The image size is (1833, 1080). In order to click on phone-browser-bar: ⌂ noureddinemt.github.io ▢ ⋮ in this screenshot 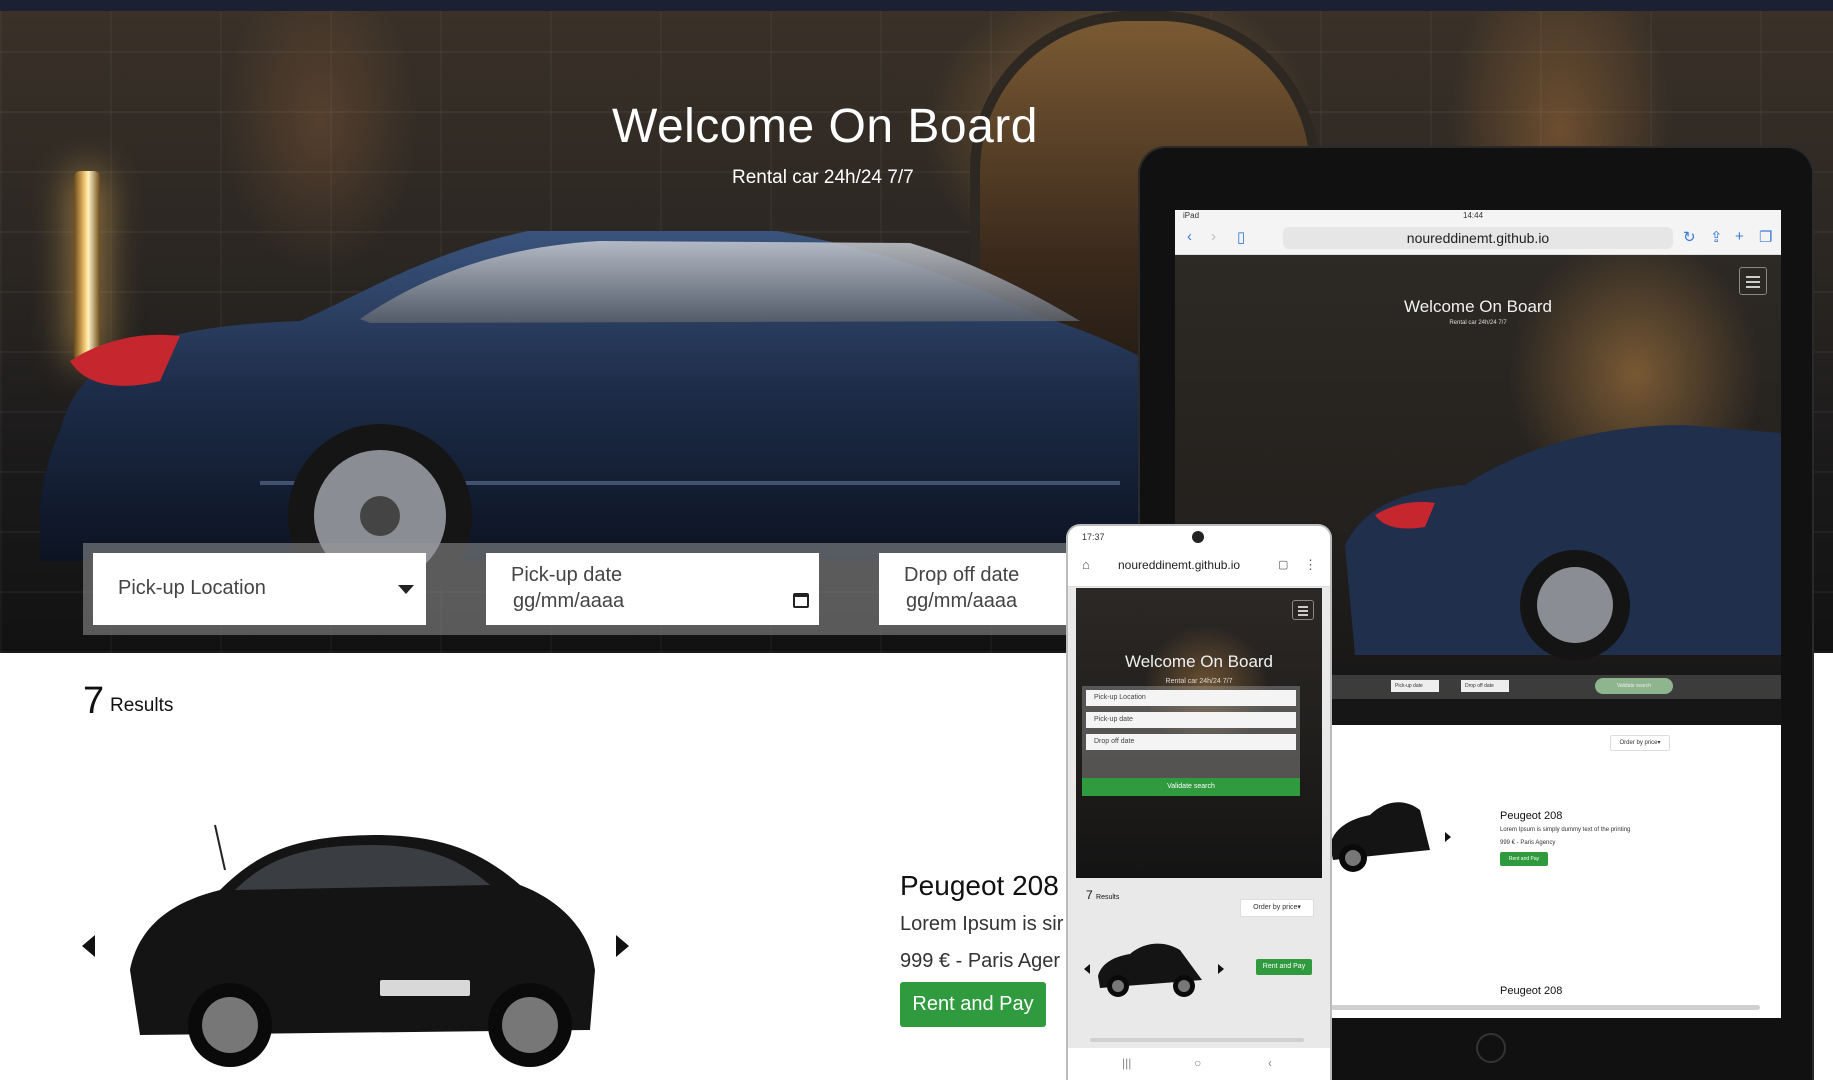, I will do `click(1199, 567)`.